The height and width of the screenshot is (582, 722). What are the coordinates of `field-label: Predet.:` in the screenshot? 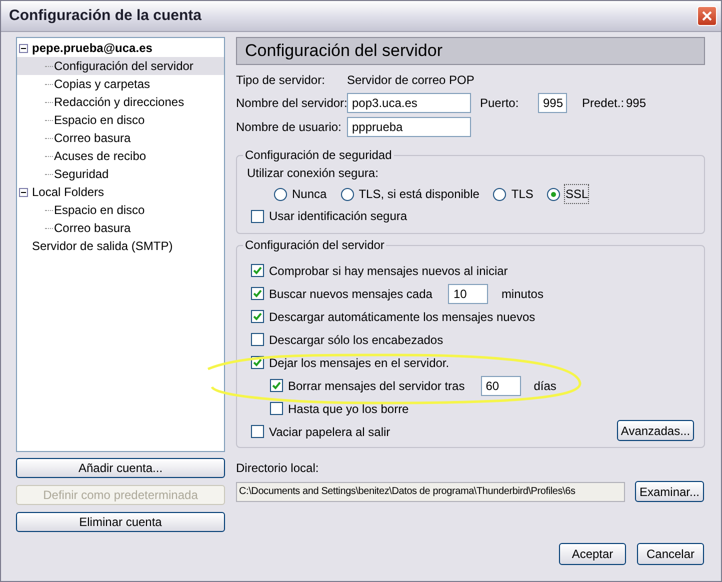 It's located at (604, 103).